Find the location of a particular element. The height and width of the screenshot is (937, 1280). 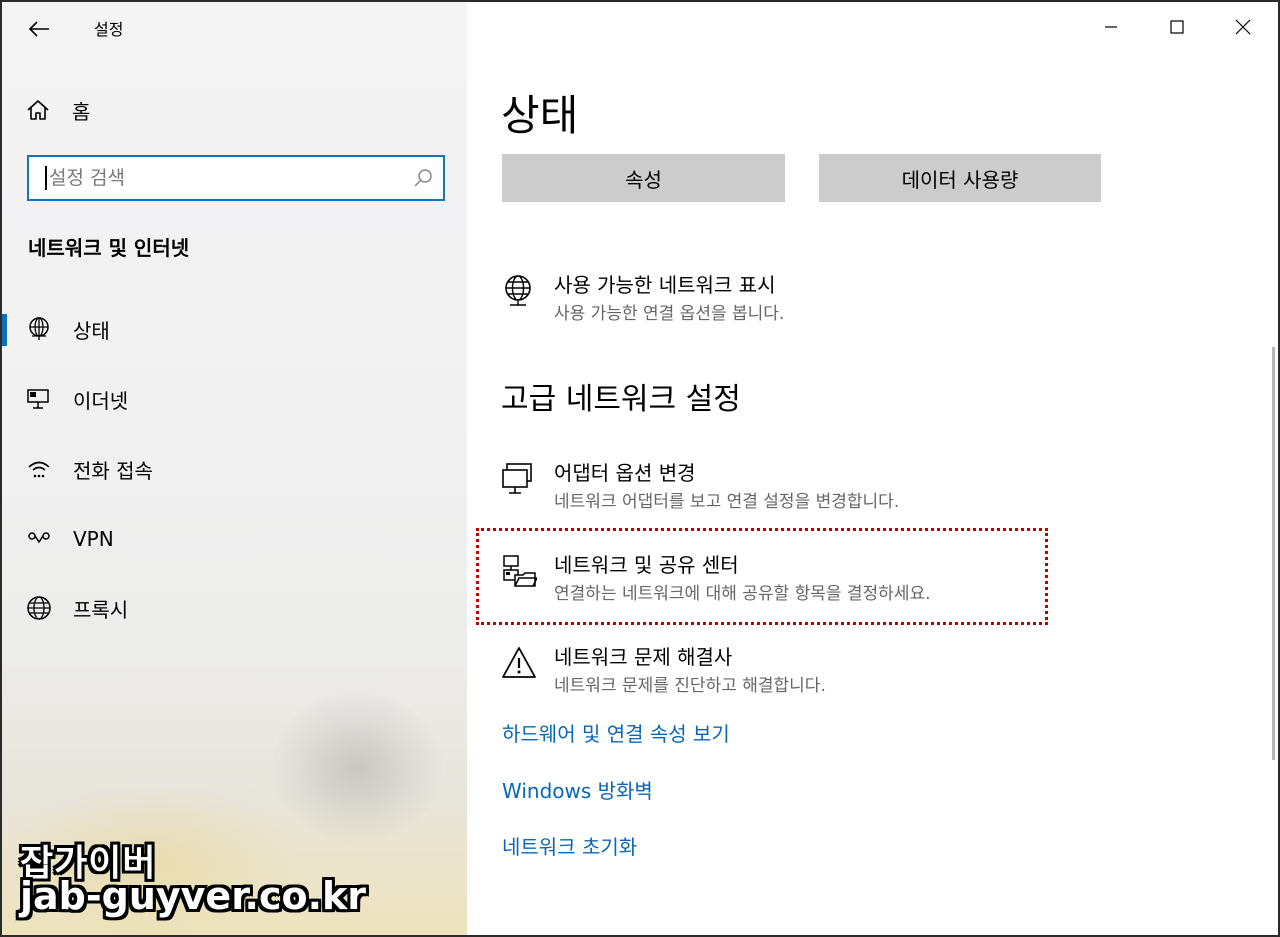

show-networks-title: 사용 가능한 네트워크 표시 is located at coordinates (665, 285).